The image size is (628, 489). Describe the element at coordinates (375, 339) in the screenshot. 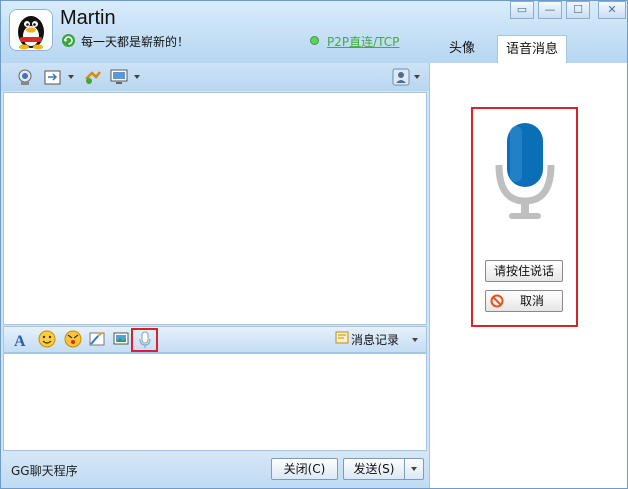

I see `message-history-button: 消息记录` at that location.